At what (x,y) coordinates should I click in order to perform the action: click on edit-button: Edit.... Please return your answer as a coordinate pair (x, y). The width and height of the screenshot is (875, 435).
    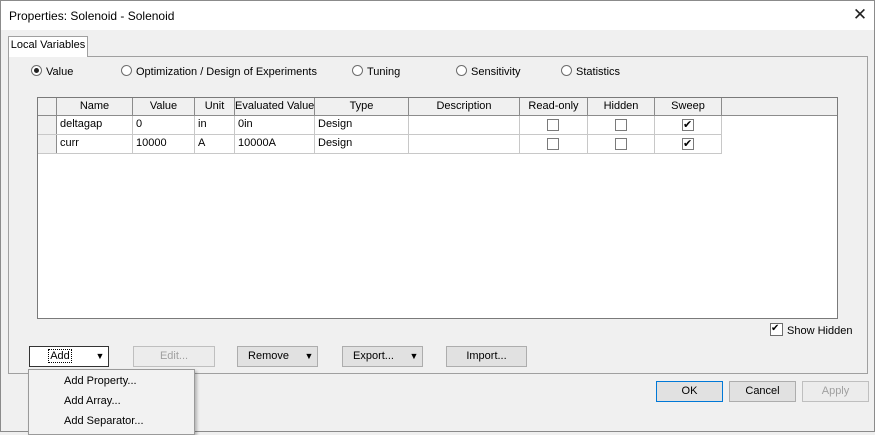
    Looking at the image, I should click on (174, 356).